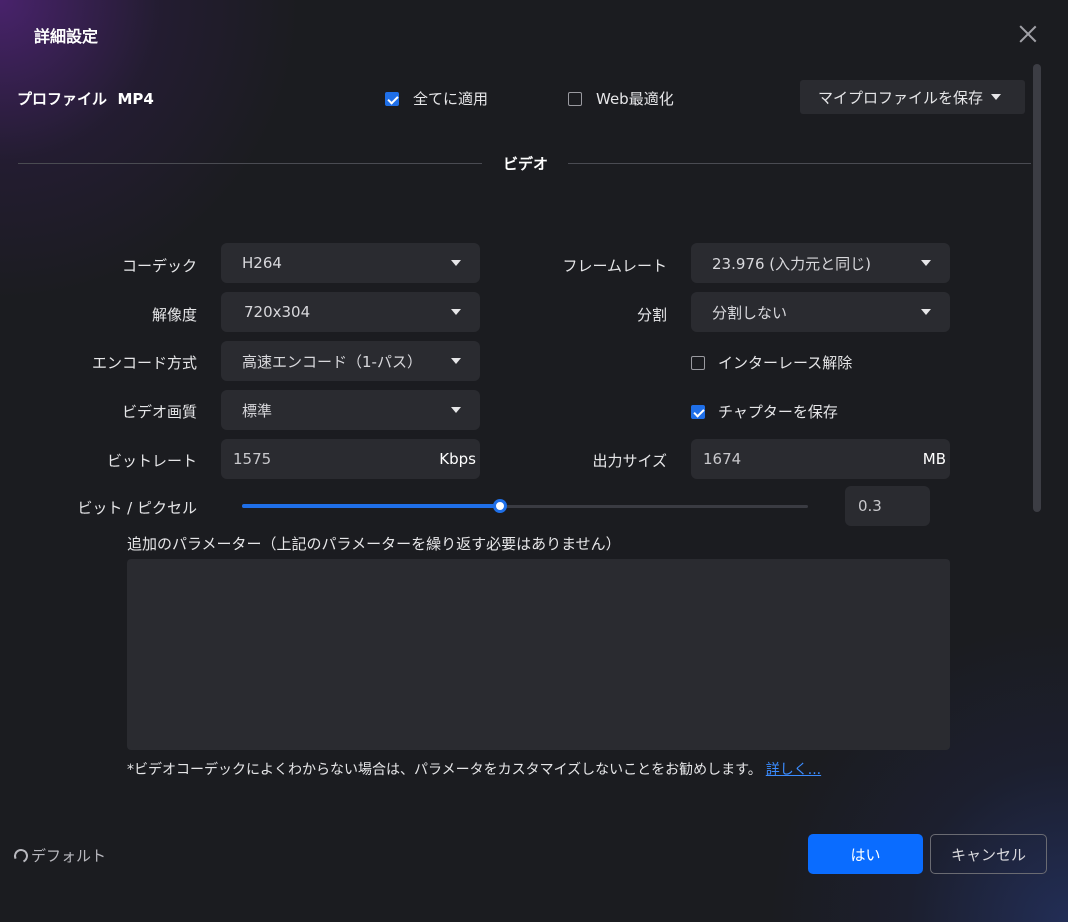 The width and height of the screenshot is (1068, 922). I want to click on dialog-title: 詳細設定, so click(66, 36).